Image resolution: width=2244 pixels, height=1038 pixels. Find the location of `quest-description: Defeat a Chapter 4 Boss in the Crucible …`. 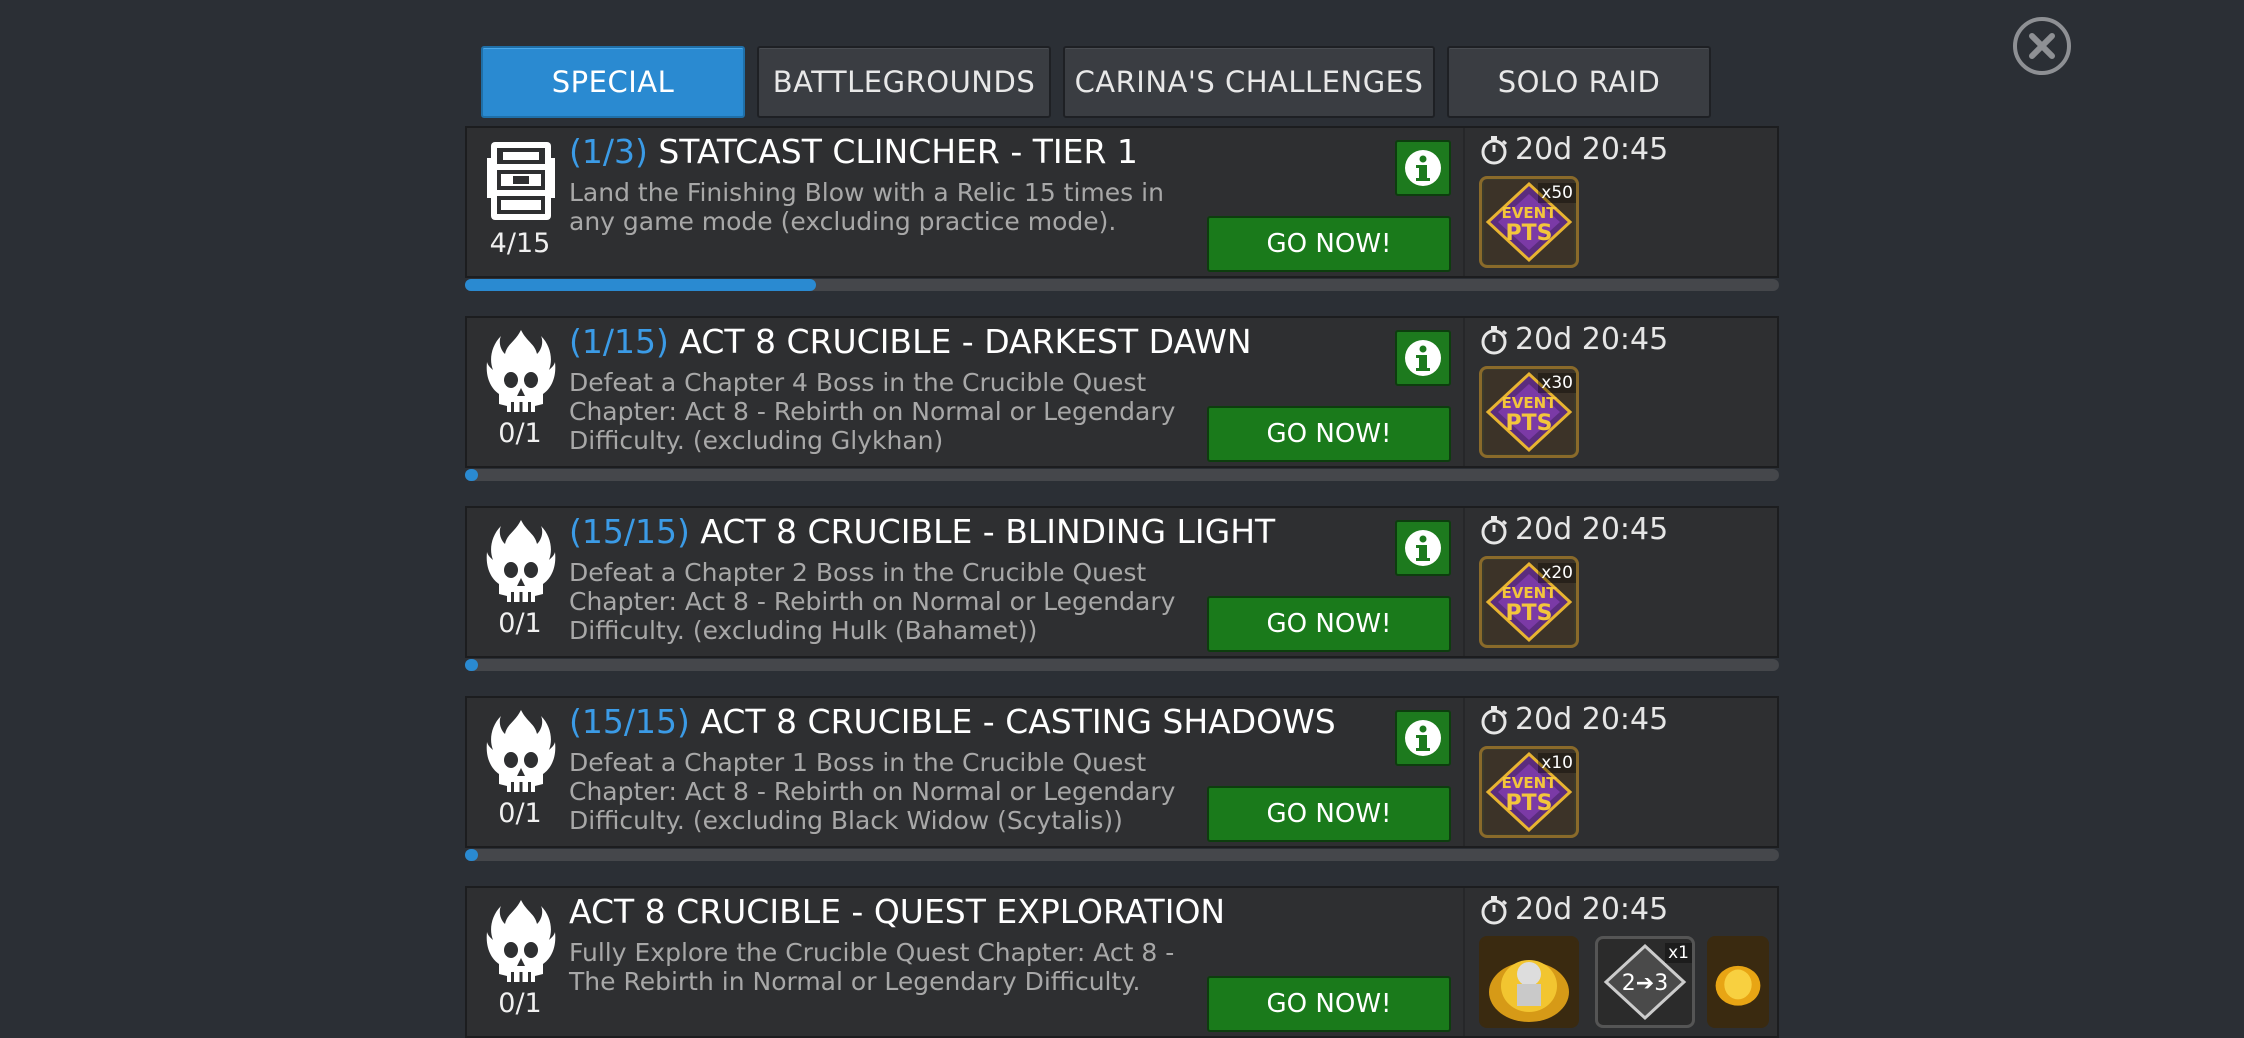

quest-description: Defeat a Chapter 4 Boss in the Crucible … is located at coordinates (872, 411).